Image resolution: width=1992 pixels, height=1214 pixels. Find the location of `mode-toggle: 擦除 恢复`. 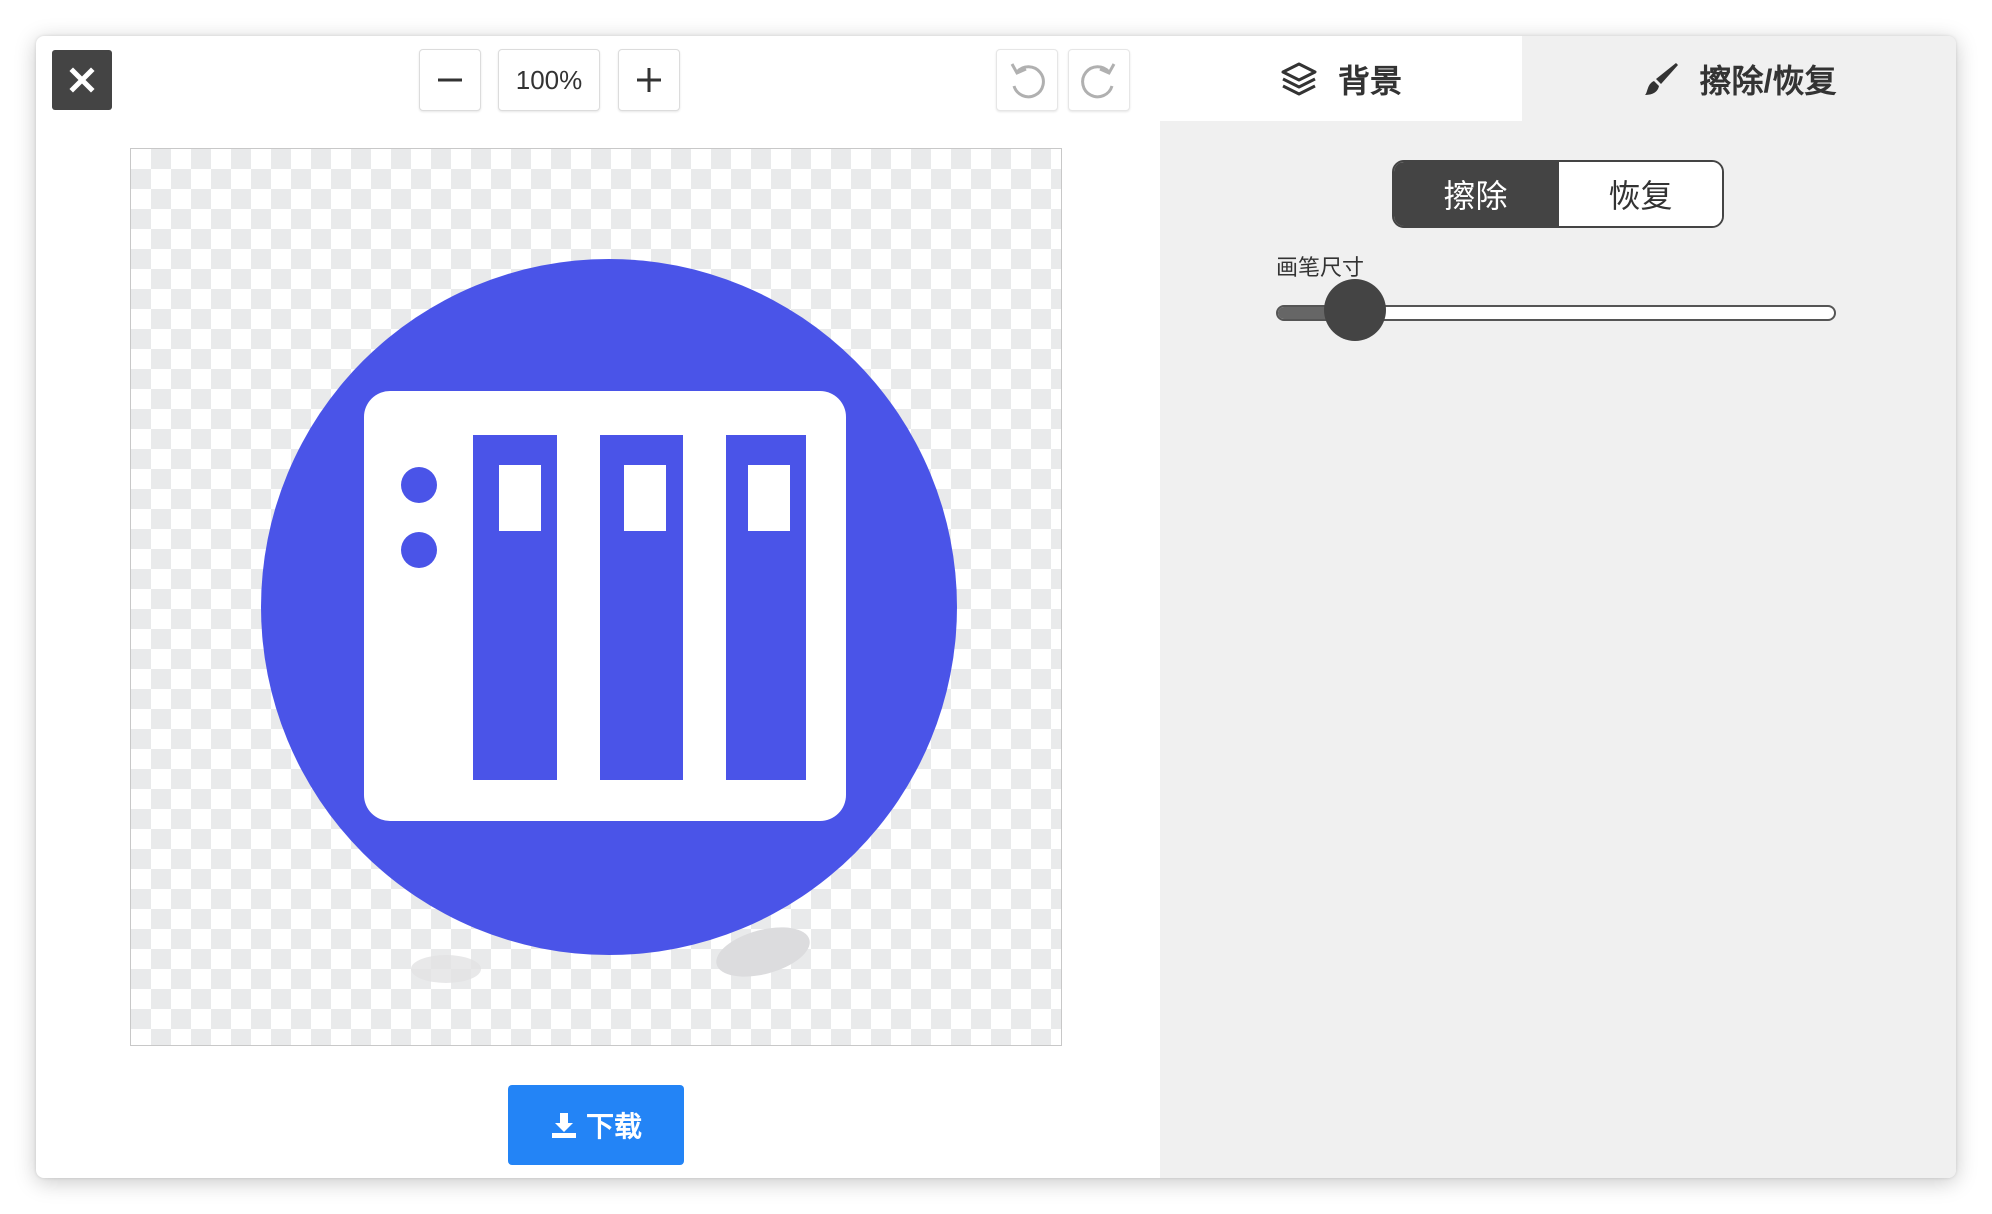

mode-toggle: 擦除 恢复 is located at coordinates (1558, 194).